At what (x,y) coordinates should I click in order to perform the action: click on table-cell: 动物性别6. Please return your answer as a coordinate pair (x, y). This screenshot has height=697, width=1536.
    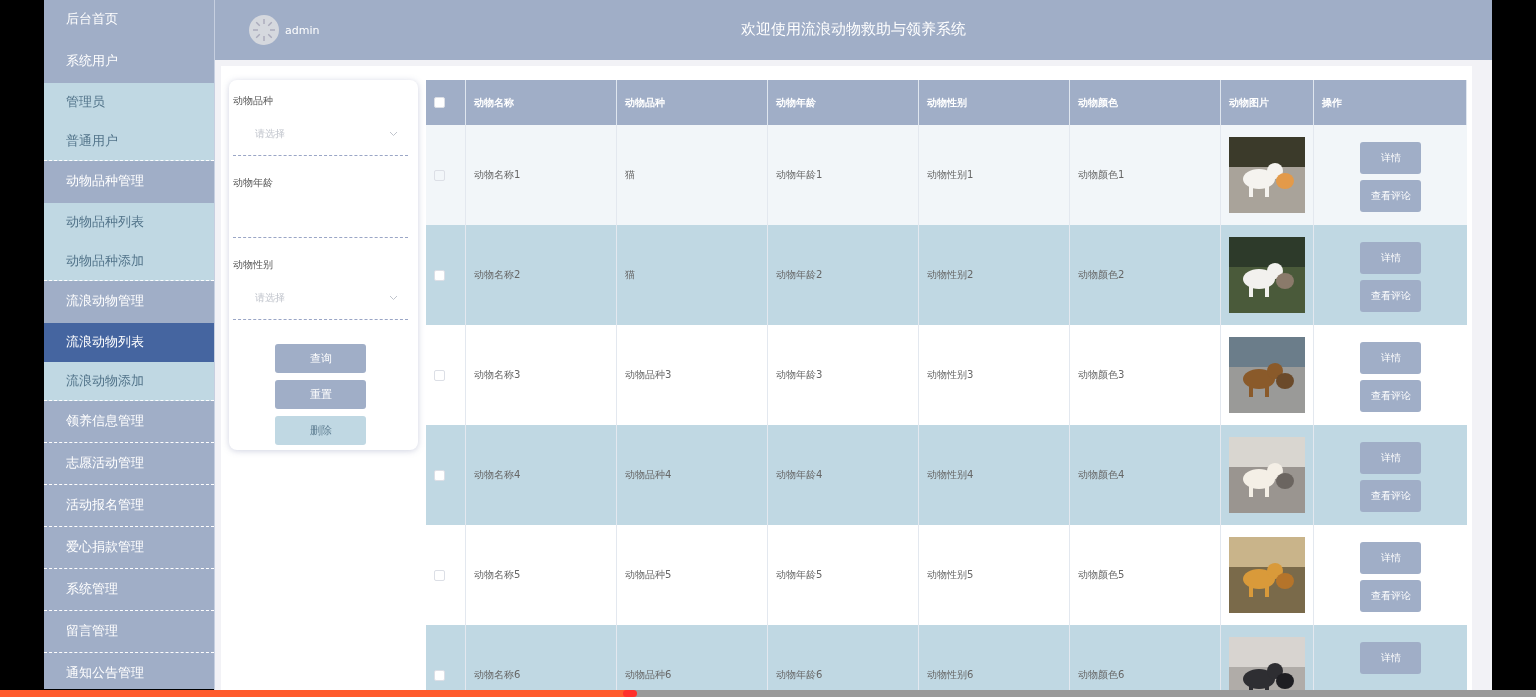
    Looking at the image, I should click on (950, 675).